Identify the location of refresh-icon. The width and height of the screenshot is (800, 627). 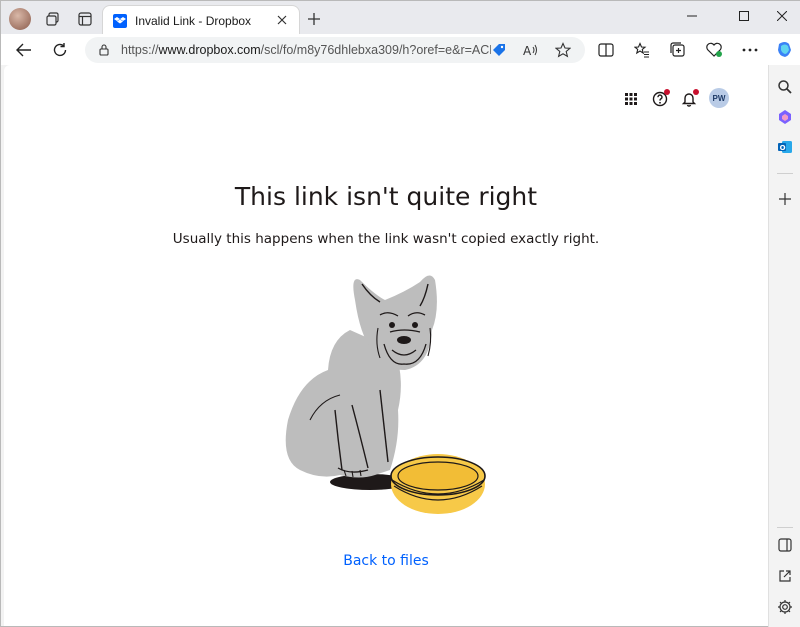
(60, 50).